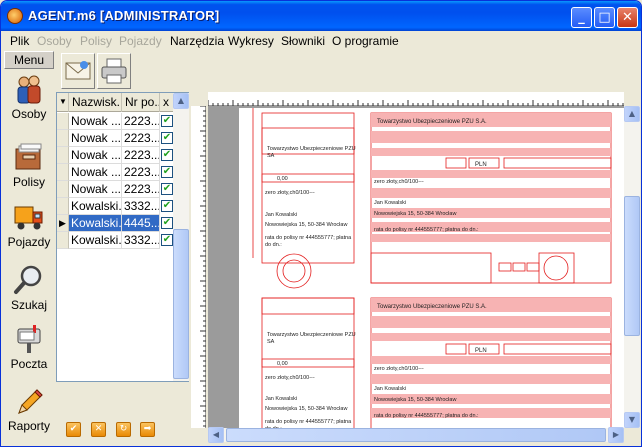  I want to click on sidebar-item-label: Osoby, so click(29, 114).